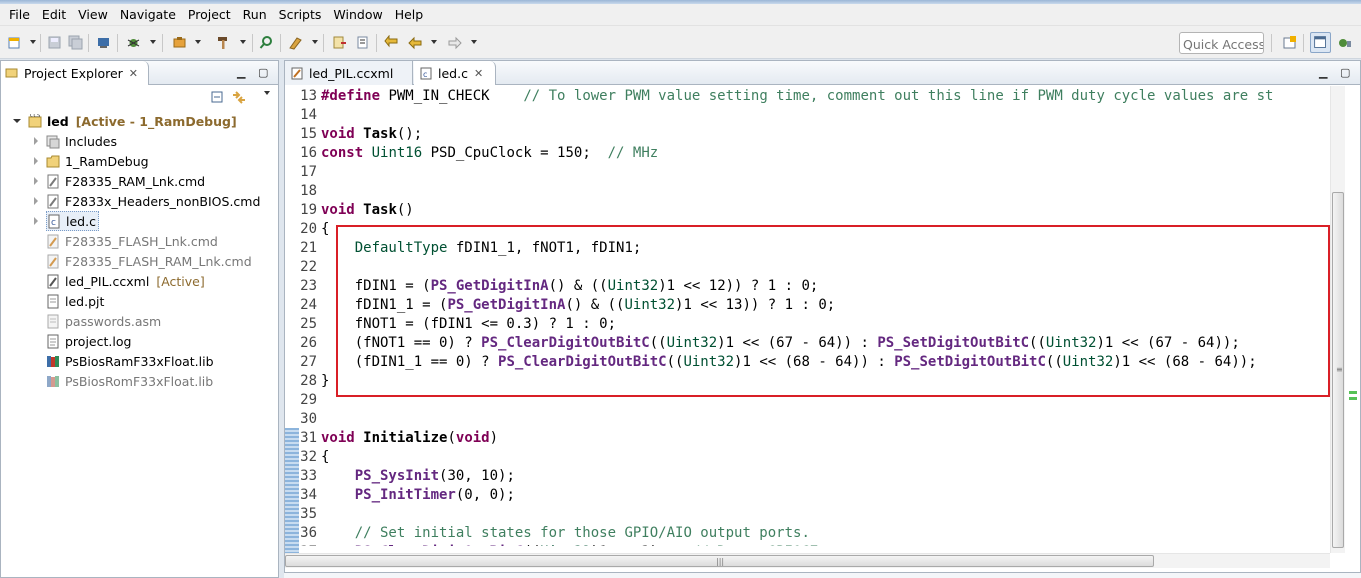 Image resolution: width=1361 pixels, height=578 pixels. I want to click on menu-window: Window, so click(357, 14).